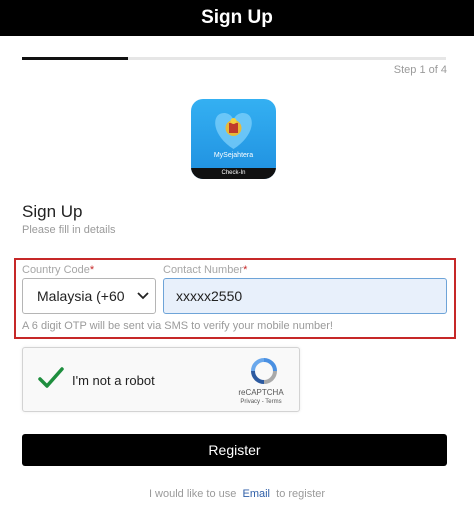 The width and height of the screenshot is (474, 511). Describe the element at coordinates (257, 494) in the screenshot. I see `email-link: Email` at that location.